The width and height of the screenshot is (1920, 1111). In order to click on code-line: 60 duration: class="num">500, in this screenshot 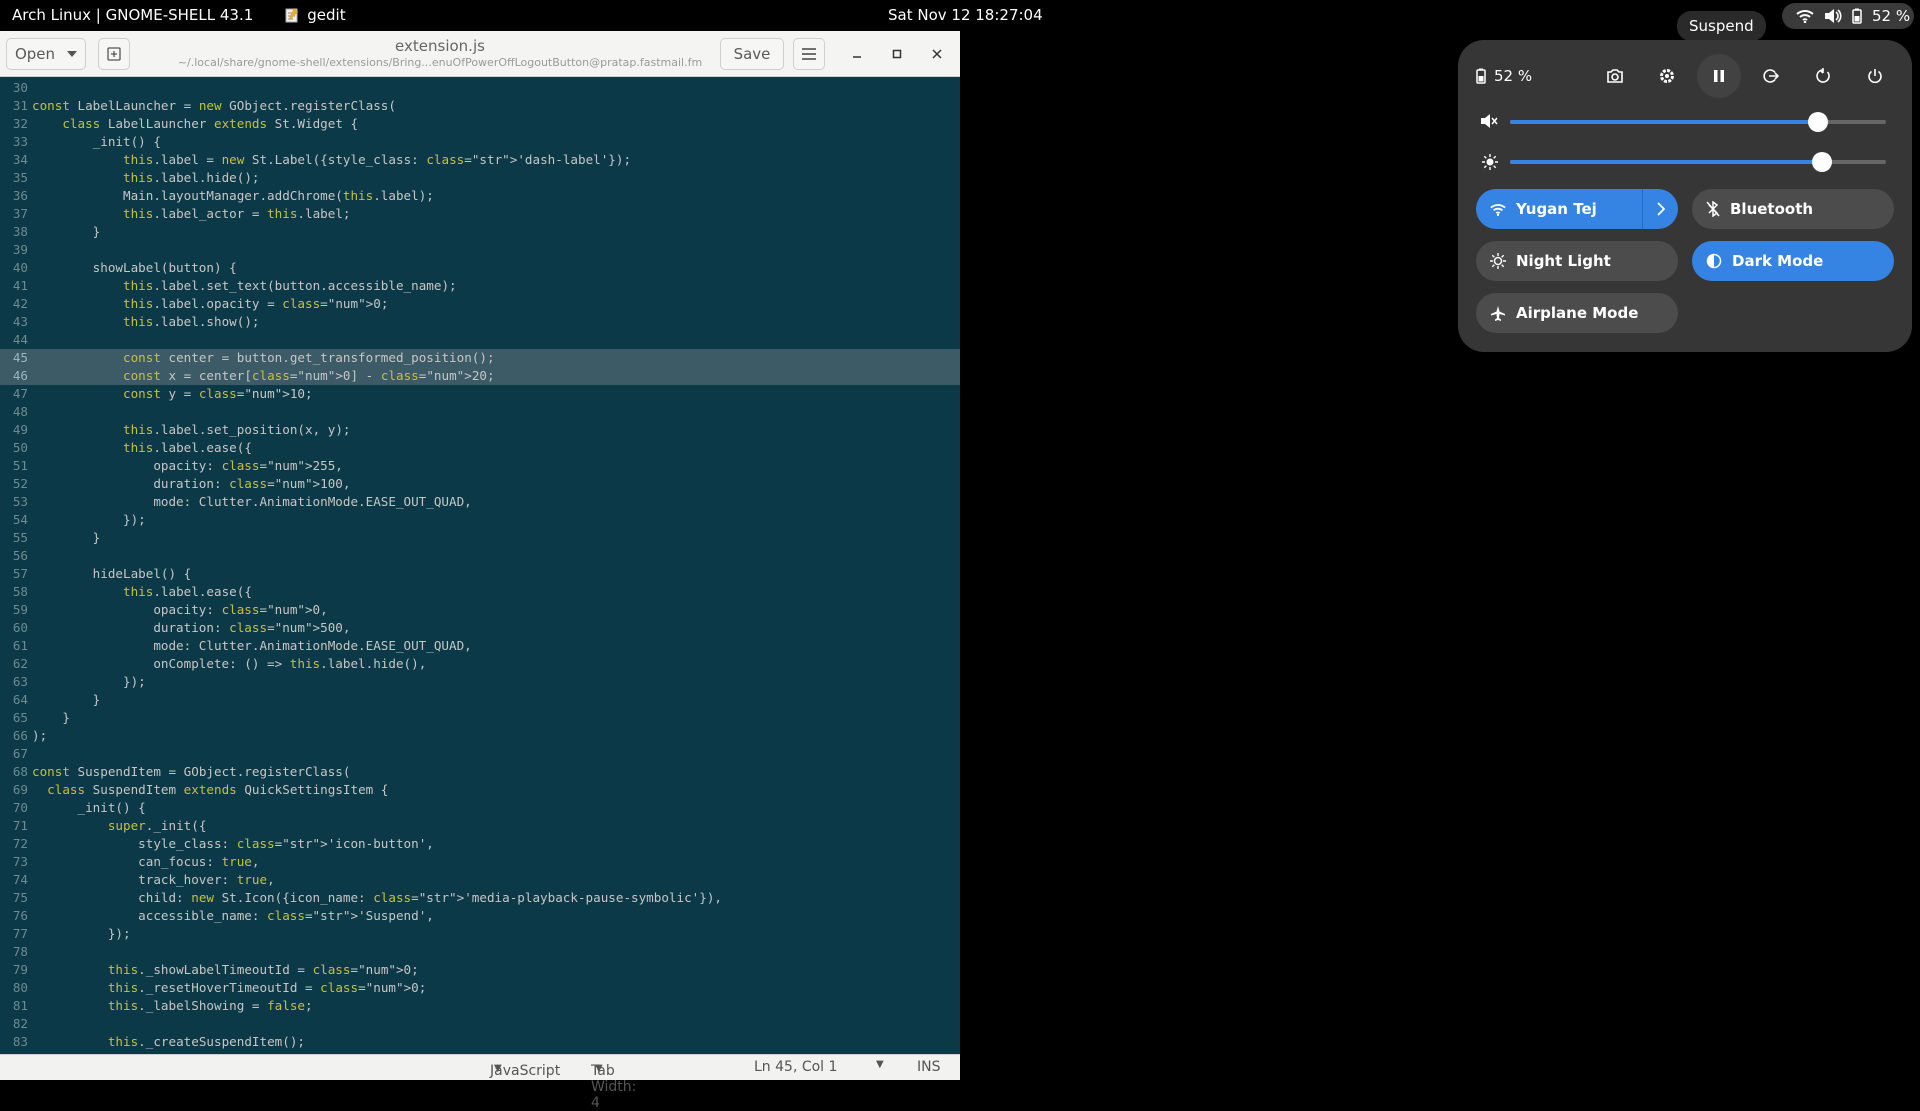, I will do `click(480, 628)`.